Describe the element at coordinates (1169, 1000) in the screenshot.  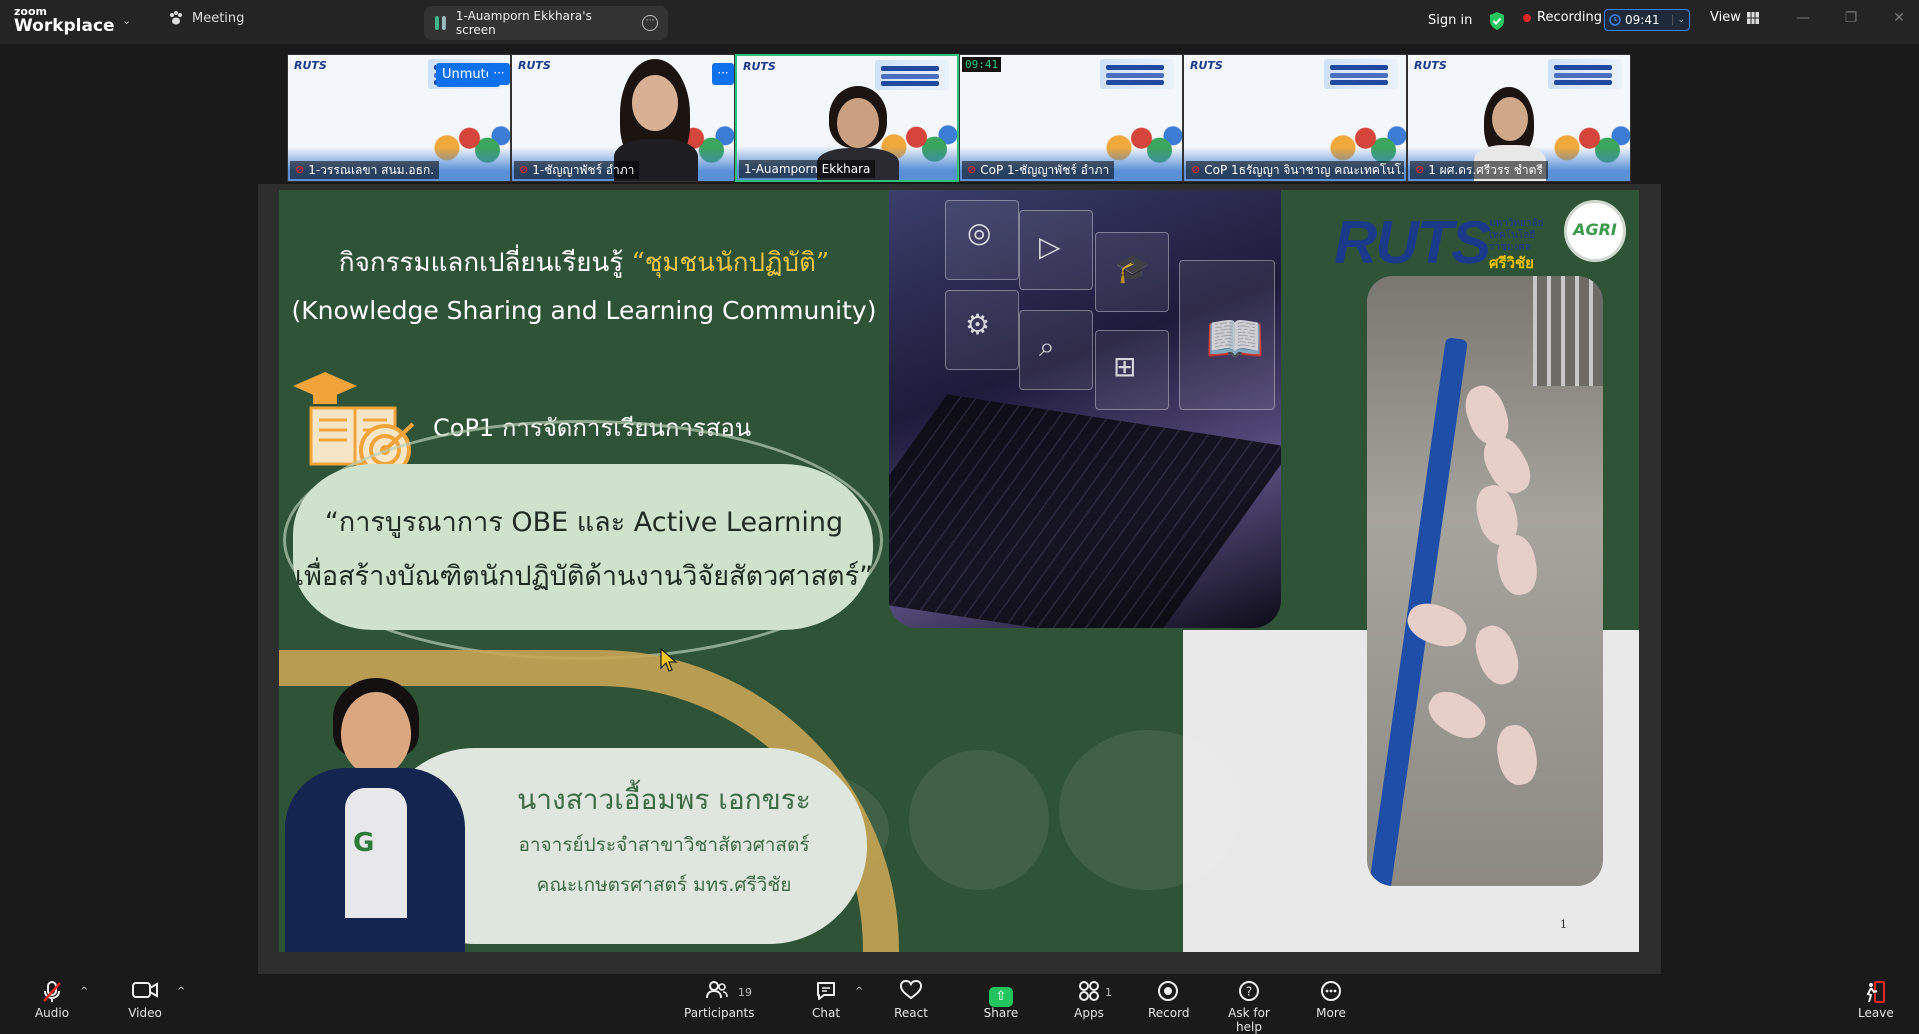
I see `record-button: Record` at that location.